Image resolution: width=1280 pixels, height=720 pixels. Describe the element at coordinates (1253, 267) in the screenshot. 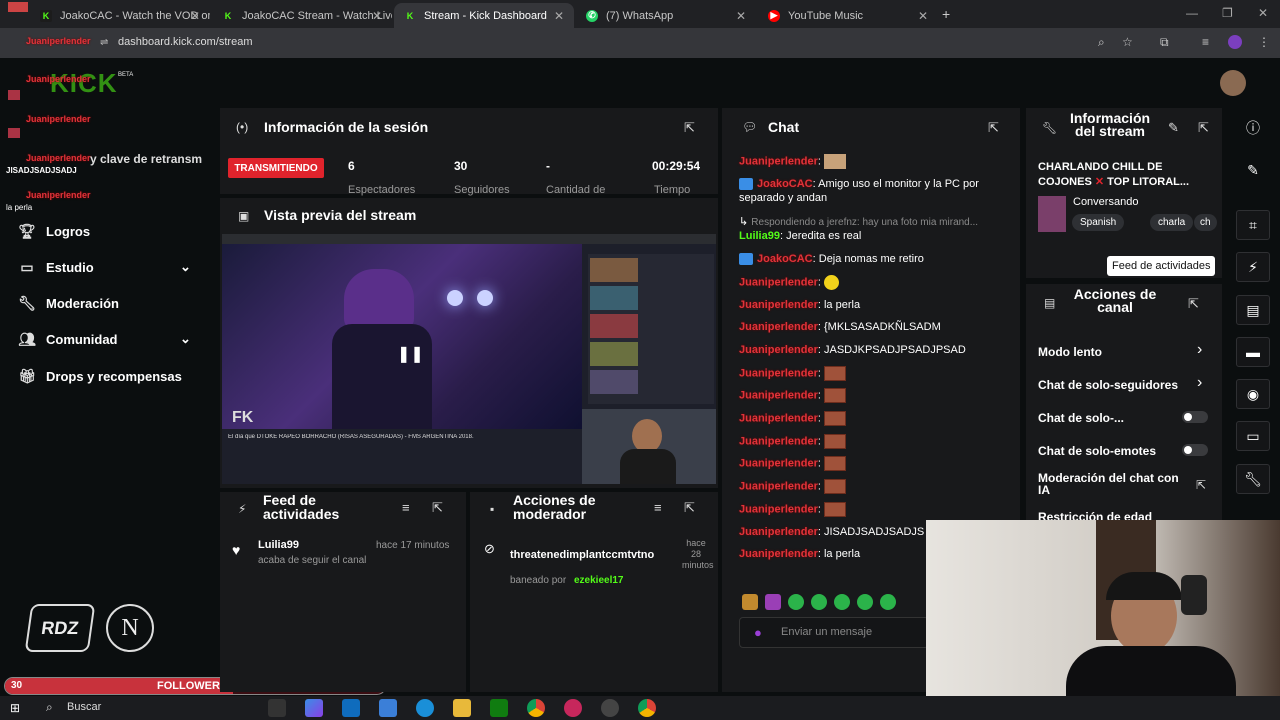

I see `activity-bolt-icon: ⚡︎` at that location.